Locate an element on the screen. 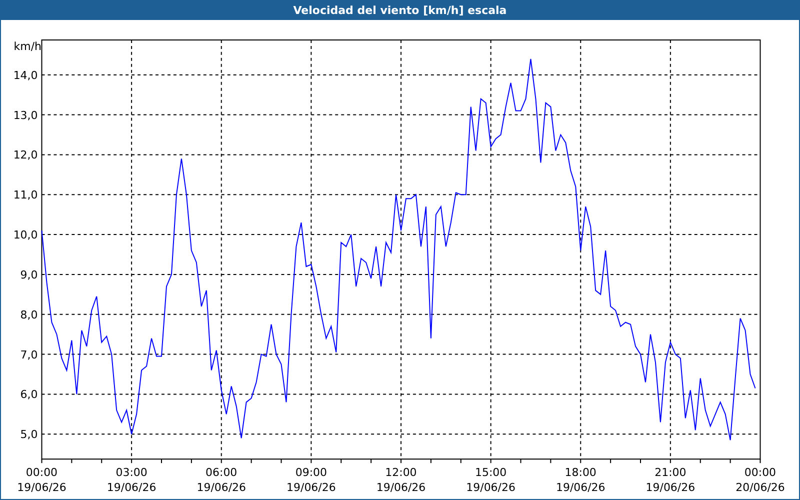  y-axis-label: 8,0 is located at coordinates (29, 315).